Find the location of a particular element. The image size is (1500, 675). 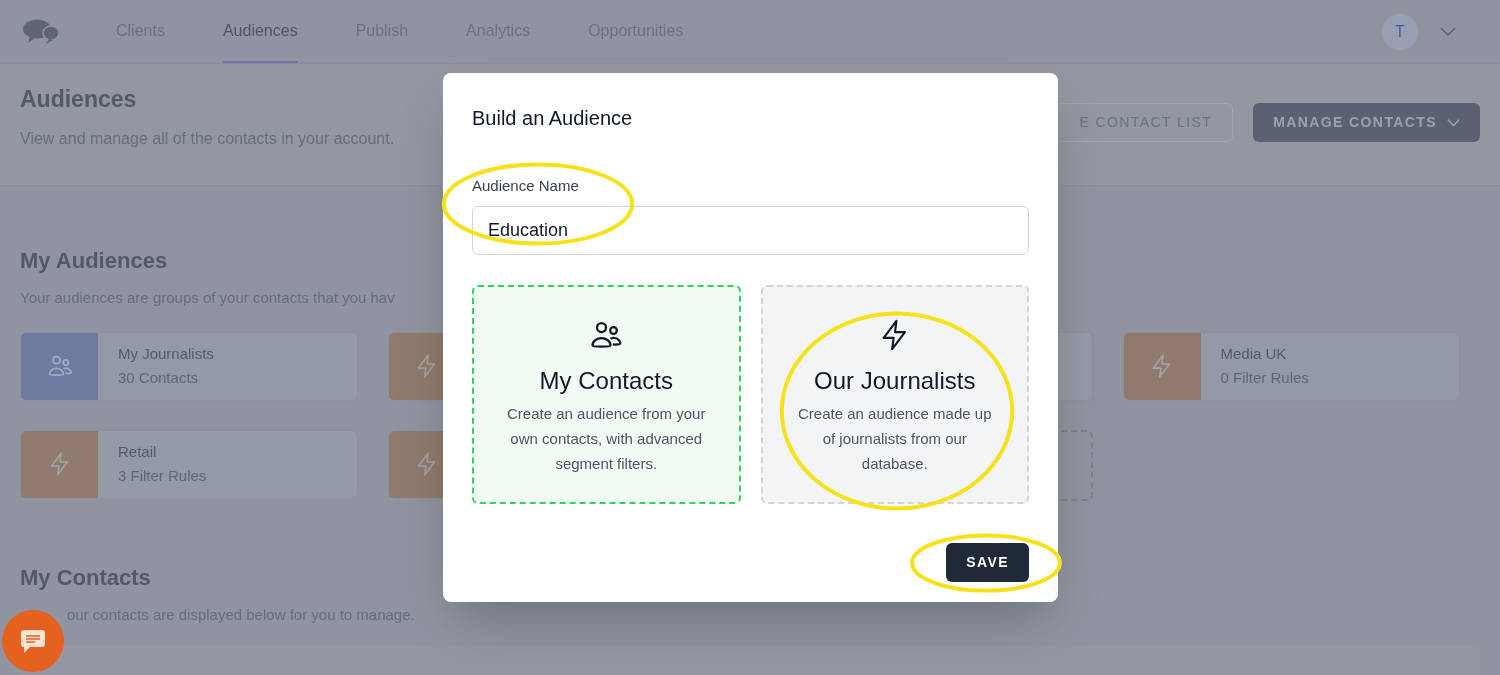

audience-name-field: Education is located at coordinates (750, 230).